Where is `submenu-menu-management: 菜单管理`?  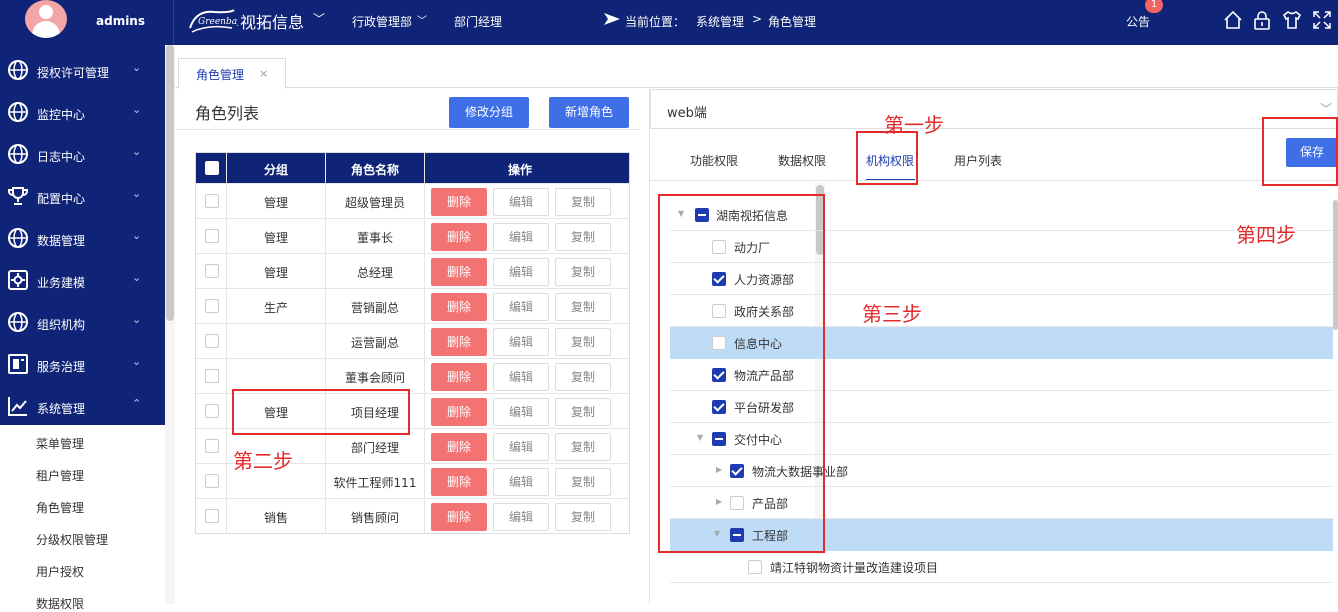
submenu-menu-management: 菜单管理 is located at coordinates (60, 443).